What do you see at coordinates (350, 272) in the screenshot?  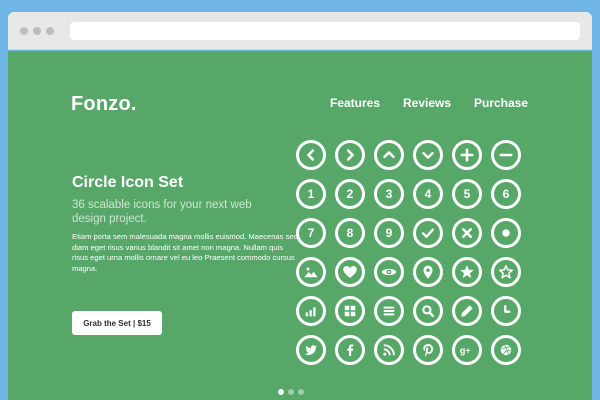 I see `heart-icon` at bounding box center [350, 272].